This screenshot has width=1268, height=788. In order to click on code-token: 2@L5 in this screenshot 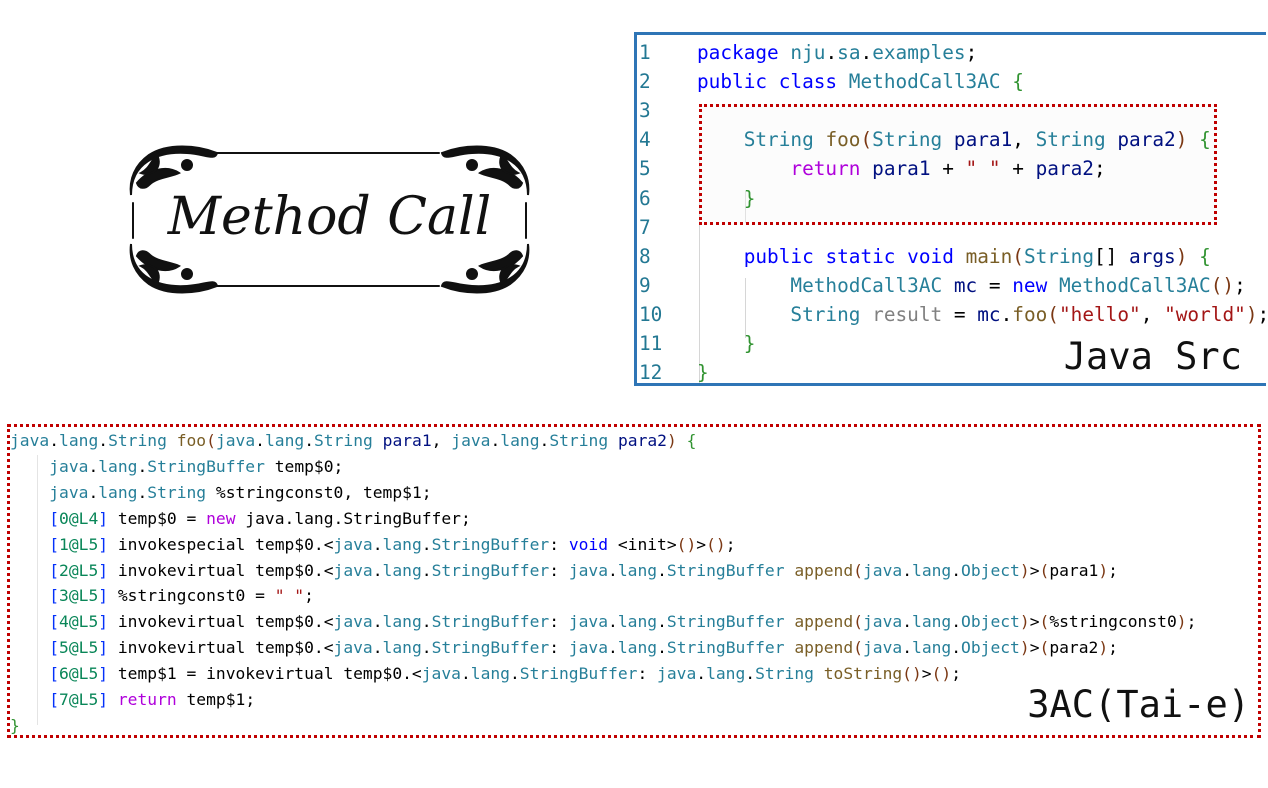, I will do `click(79, 570)`.